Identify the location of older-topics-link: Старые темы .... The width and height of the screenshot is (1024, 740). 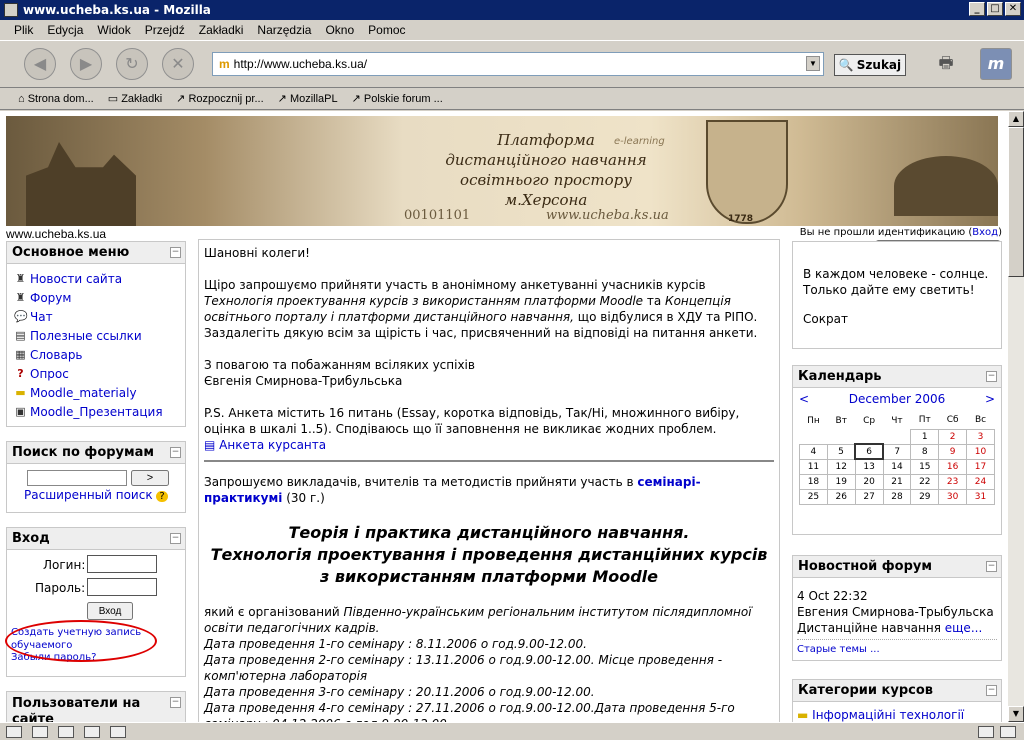
(897, 648).